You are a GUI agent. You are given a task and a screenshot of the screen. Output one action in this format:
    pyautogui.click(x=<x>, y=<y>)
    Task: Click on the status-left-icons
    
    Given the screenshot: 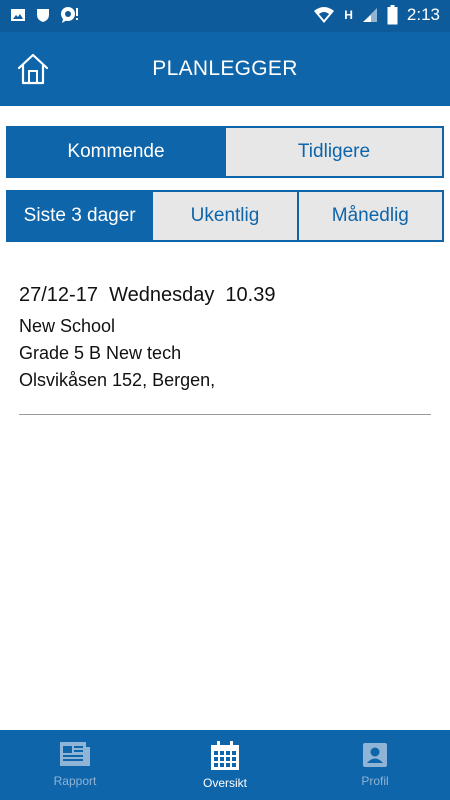 What is the action you would take?
    pyautogui.click(x=45, y=15)
    